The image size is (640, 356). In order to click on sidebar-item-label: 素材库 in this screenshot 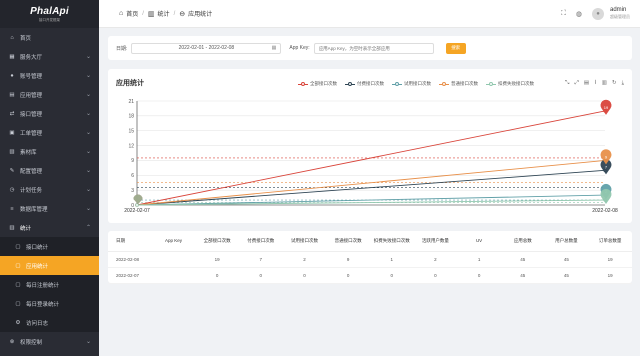, I will do `click(28, 152)`.